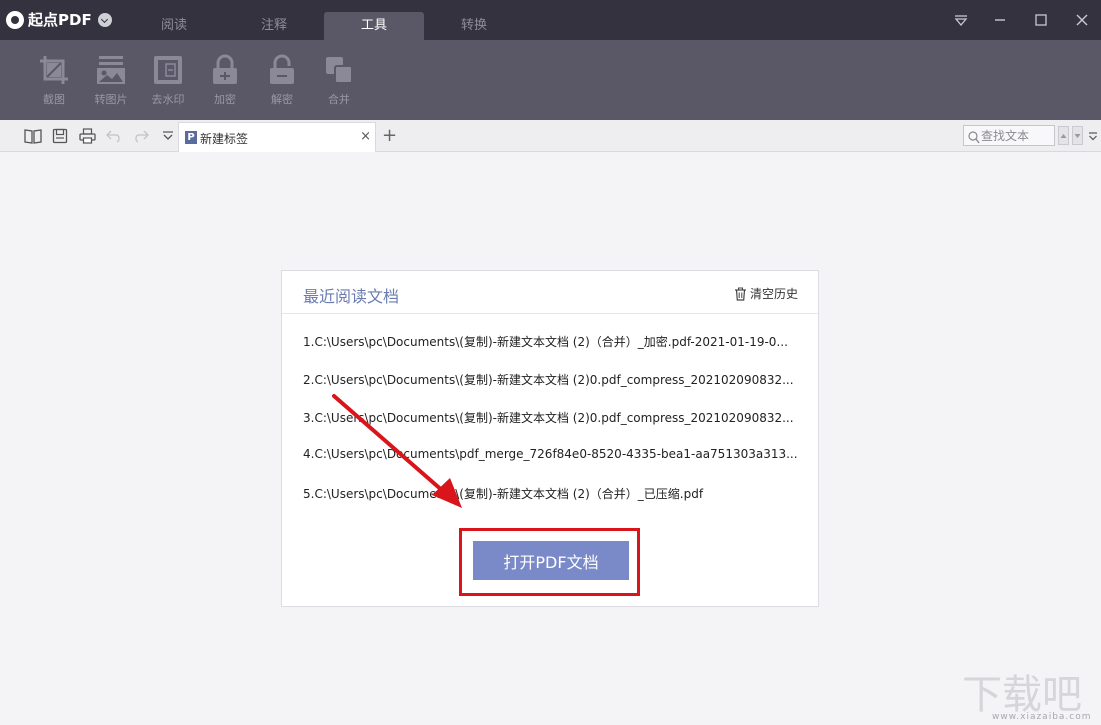 The image size is (1101, 725). Describe the element at coordinates (282, 99) in the screenshot. I see `decrypt-label: 解密` at that location.